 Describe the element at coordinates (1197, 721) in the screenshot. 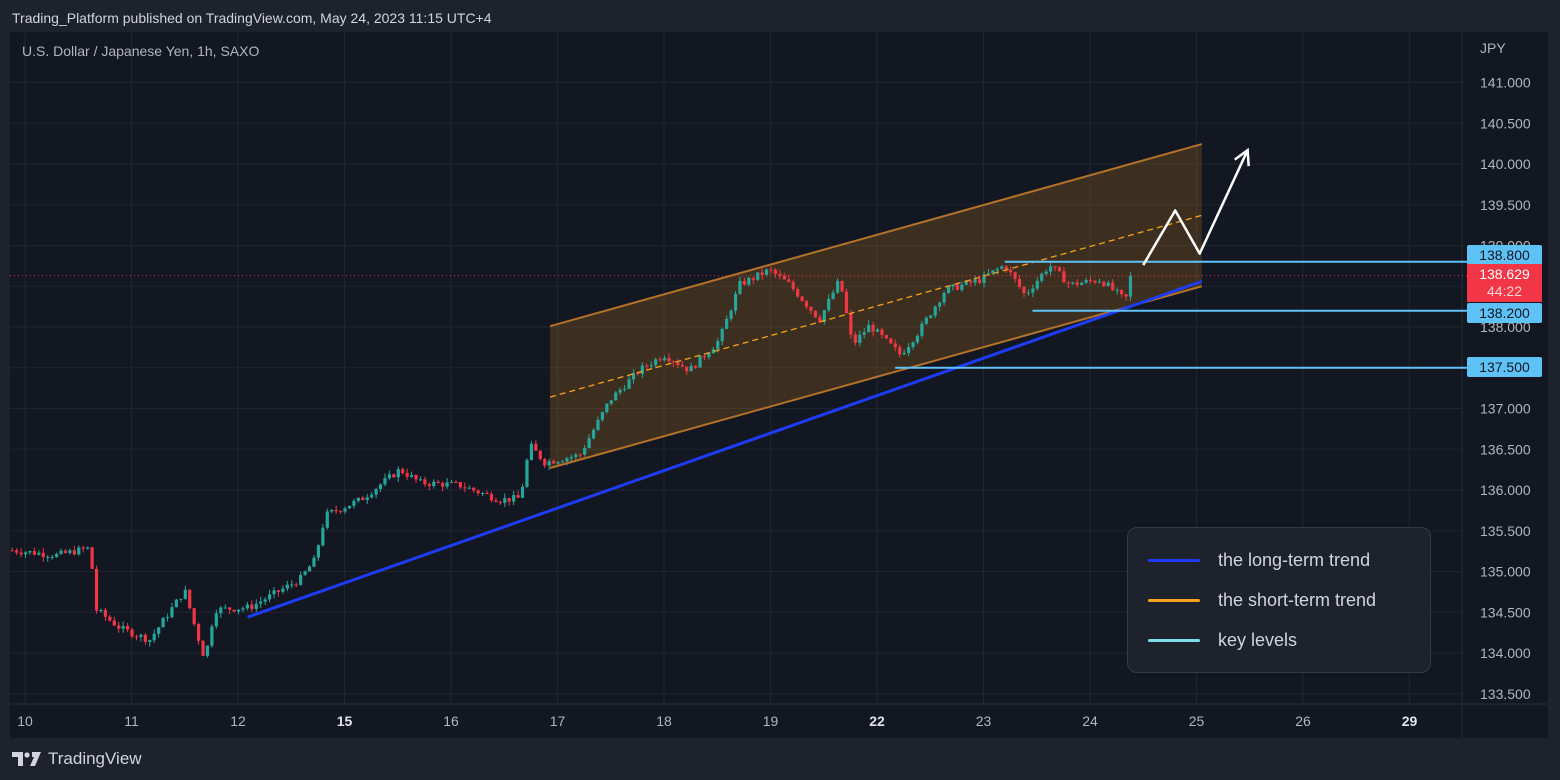

I see `x-tick-label: 25` at that location.